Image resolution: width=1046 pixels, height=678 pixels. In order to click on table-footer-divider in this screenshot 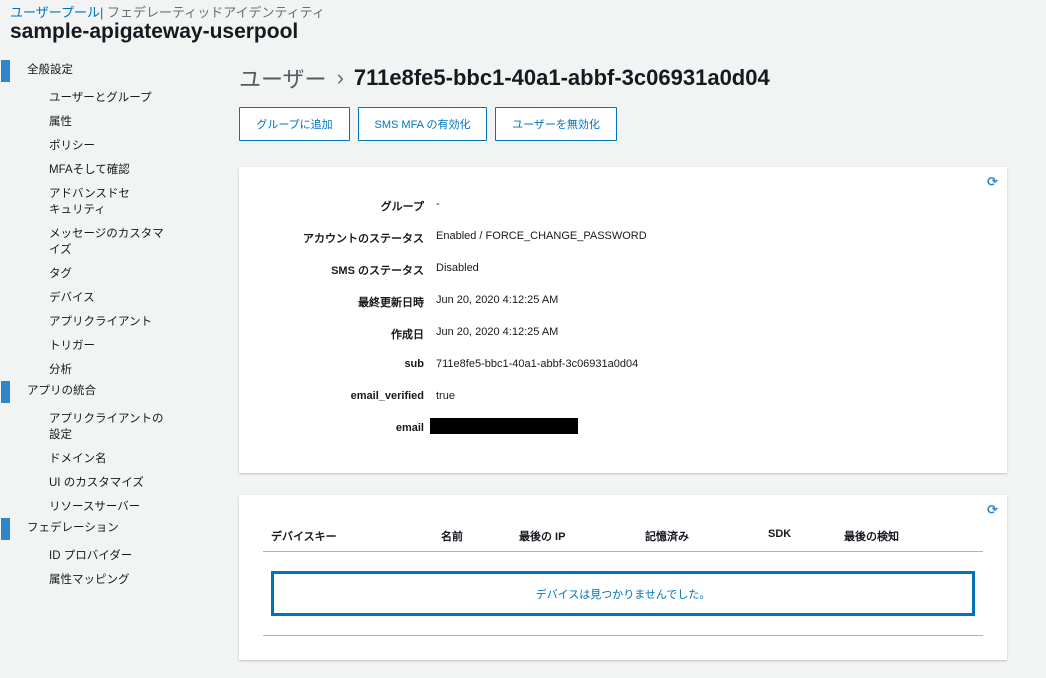, I will do `click(623, 635)`.